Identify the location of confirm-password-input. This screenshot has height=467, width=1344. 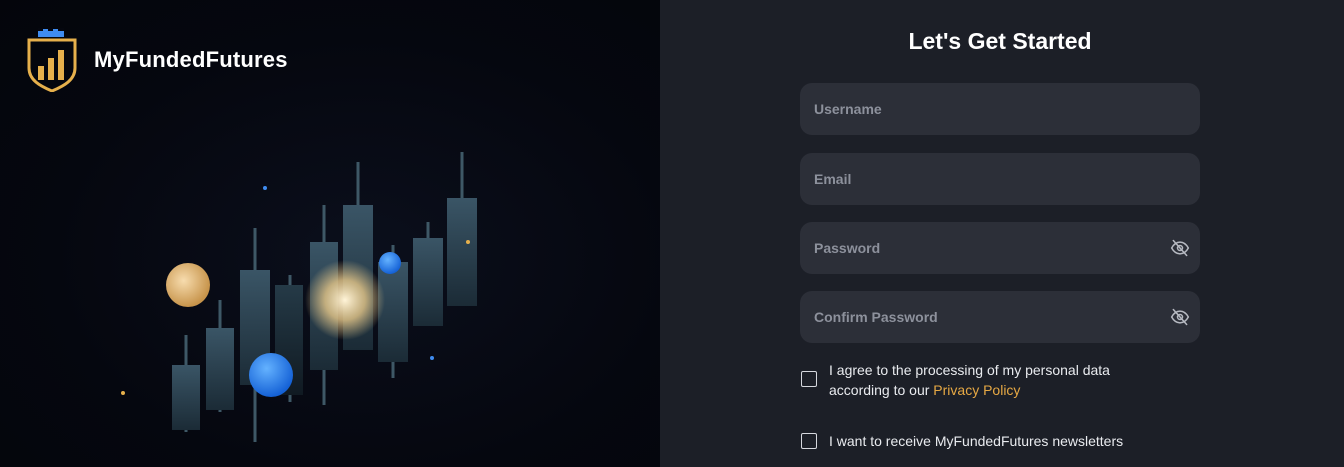
(1000, 317).